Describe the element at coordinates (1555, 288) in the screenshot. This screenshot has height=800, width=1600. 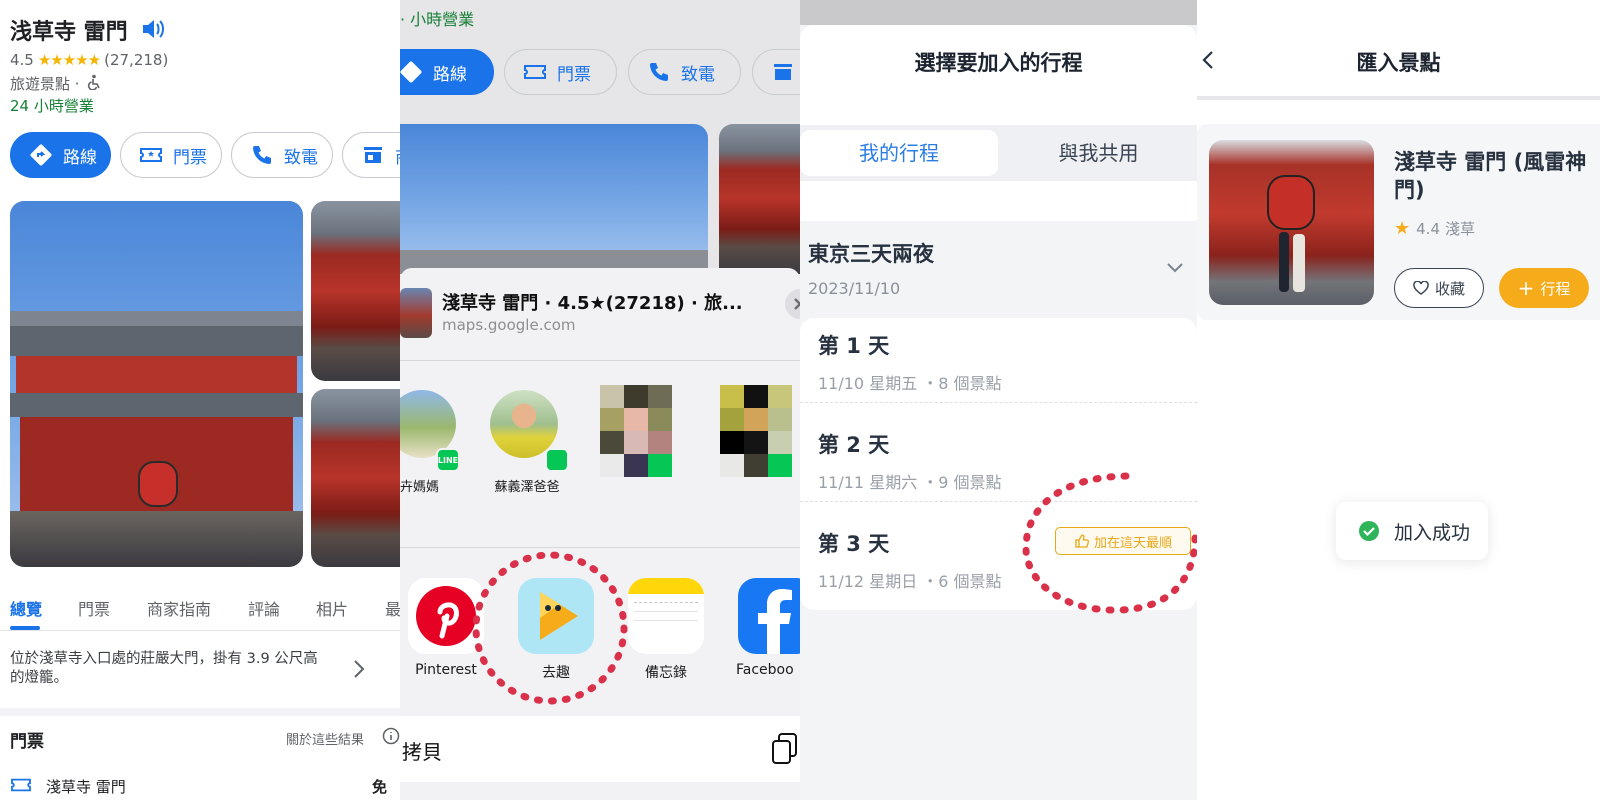
I see `trip-label: 行程` at that location.